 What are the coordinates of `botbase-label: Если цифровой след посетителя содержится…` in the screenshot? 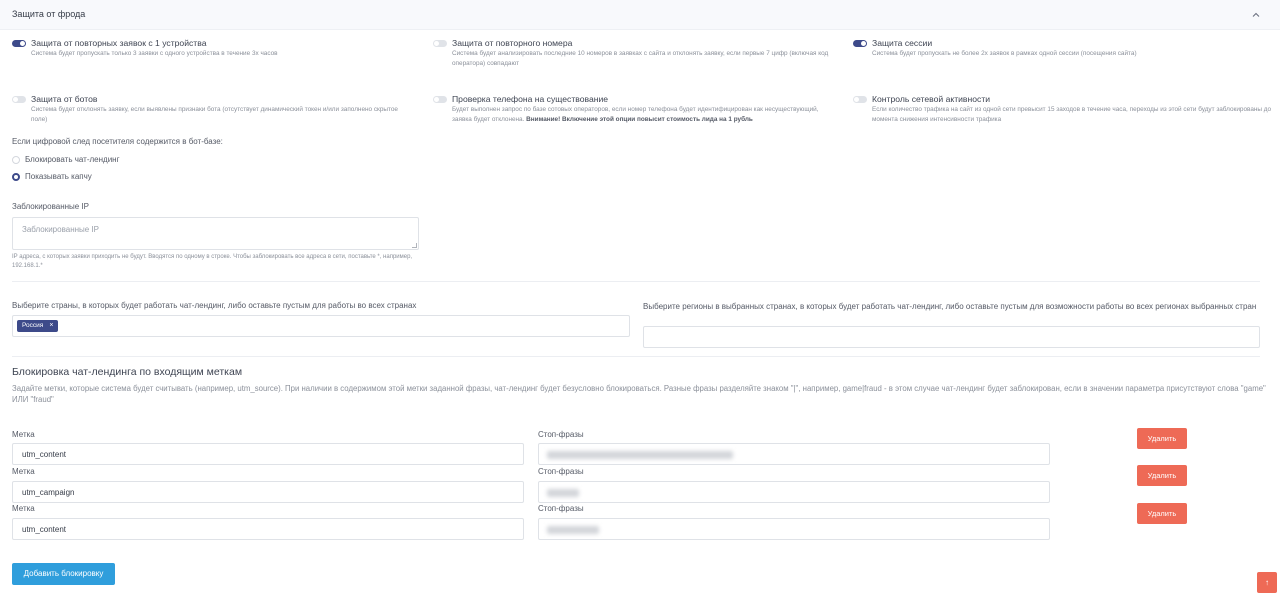 It's located at (117, 141).